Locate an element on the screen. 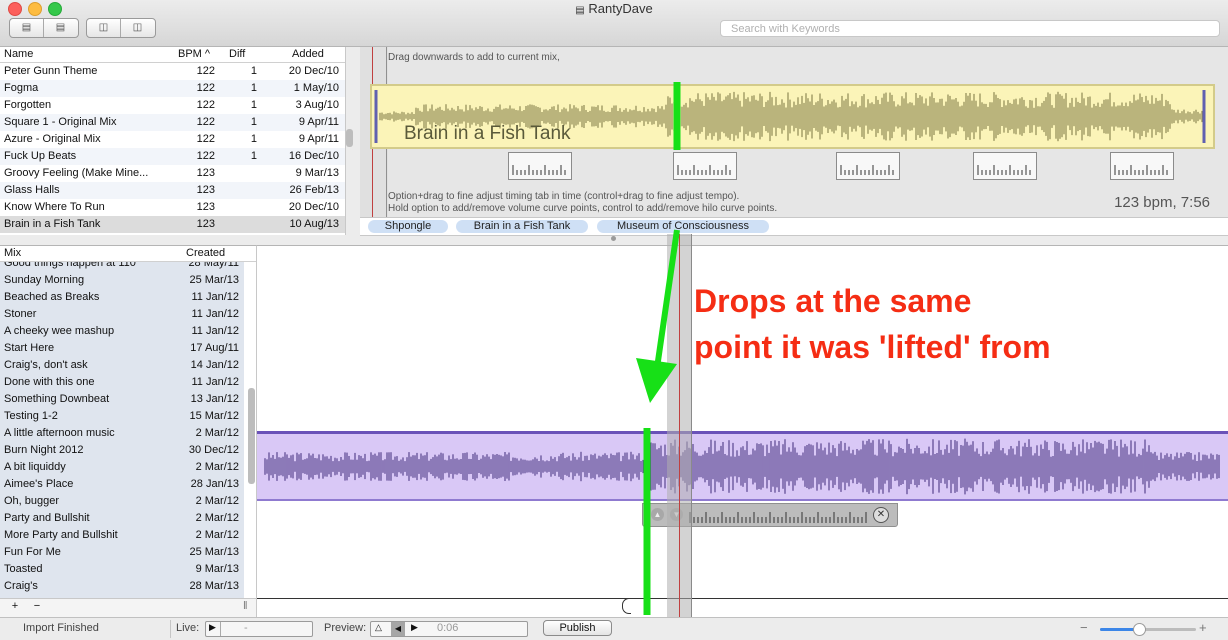 The width and height of the screenshot is (1228, 640). mix-row: Aimee's Place 28 Jan/13 is located at coordinates (122, 484).